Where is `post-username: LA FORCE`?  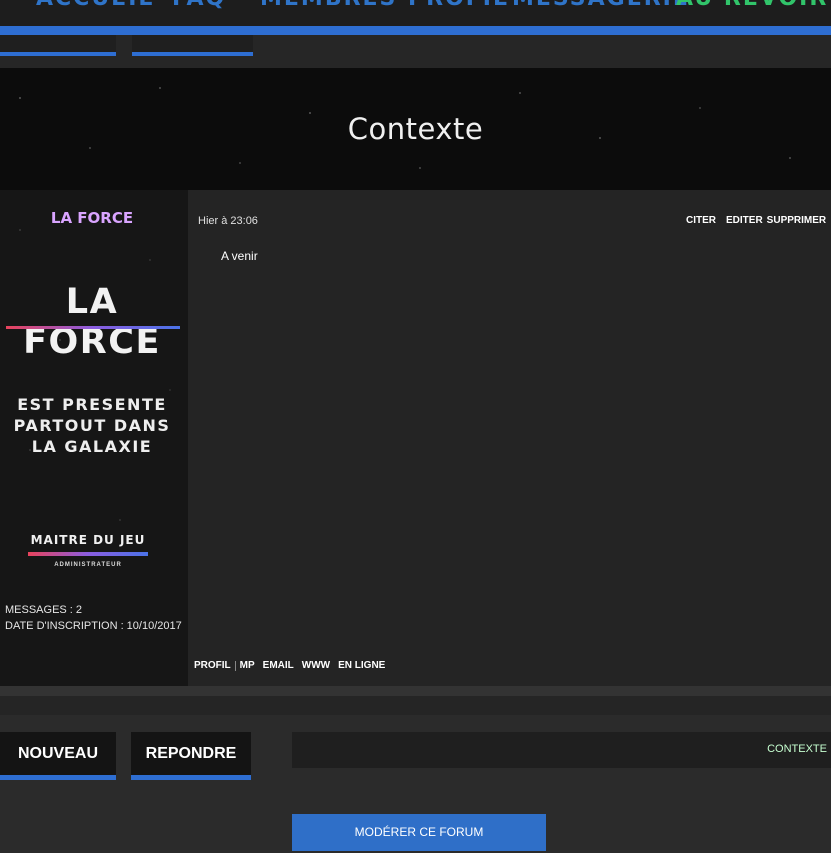
post-username: LA FORCE is located at coordinates (92, 218).